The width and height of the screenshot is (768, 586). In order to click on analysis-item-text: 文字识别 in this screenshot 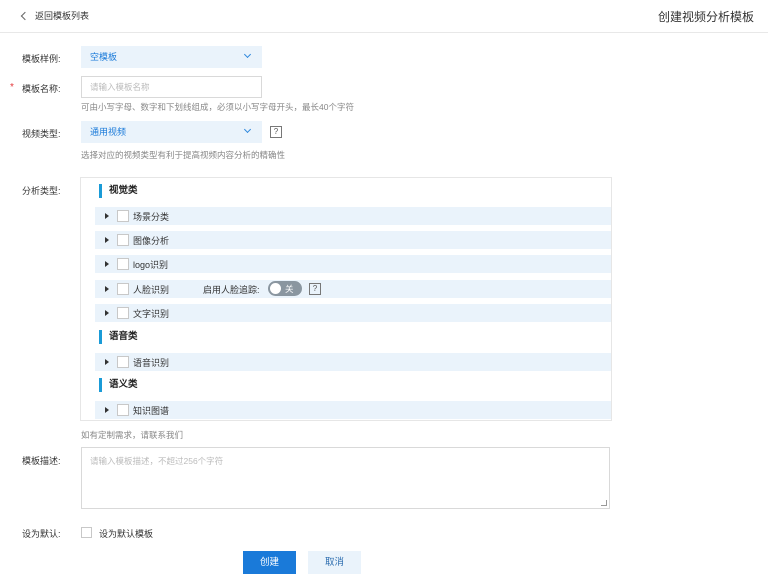, I will do `click(353, 313)`.